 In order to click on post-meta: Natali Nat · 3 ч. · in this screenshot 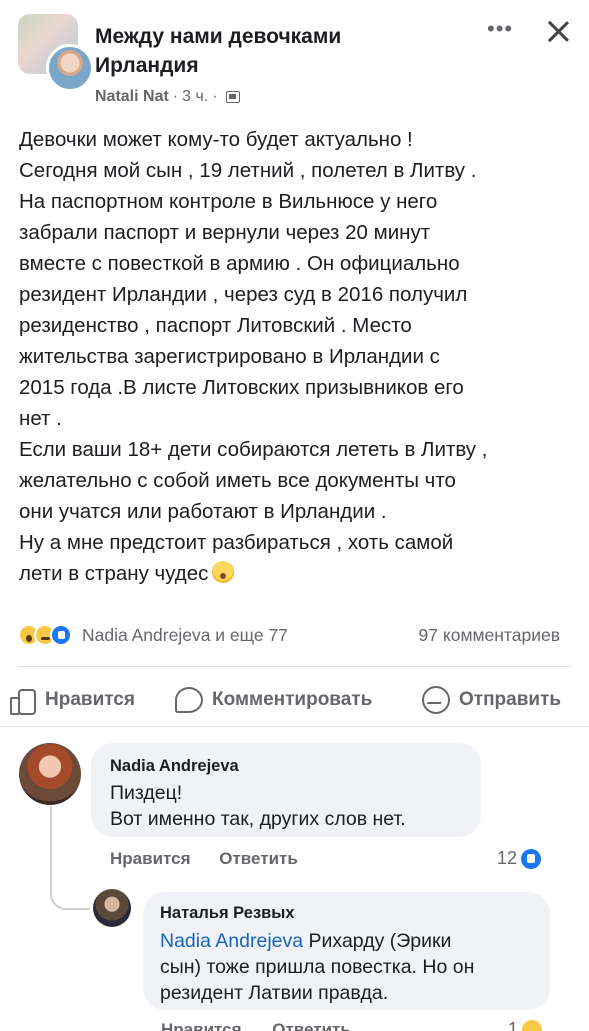, I will do `click(167, 97)`.